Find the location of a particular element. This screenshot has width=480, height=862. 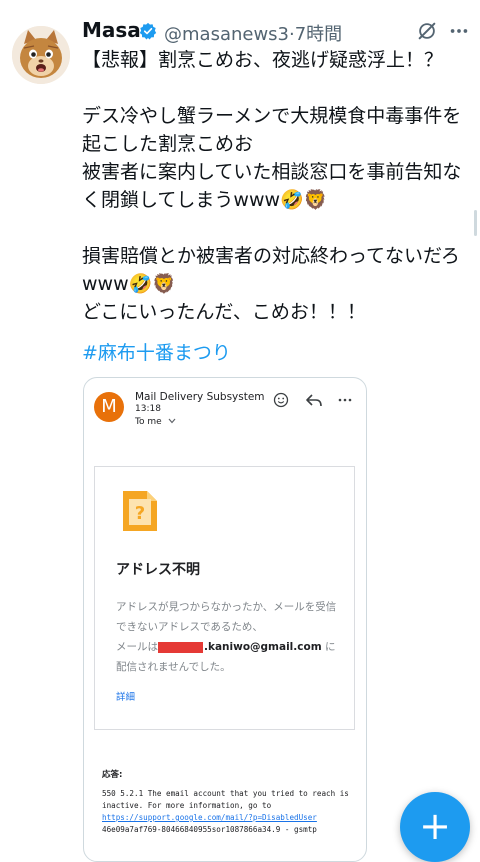

author-avatar is located at coordinates (41, 55).